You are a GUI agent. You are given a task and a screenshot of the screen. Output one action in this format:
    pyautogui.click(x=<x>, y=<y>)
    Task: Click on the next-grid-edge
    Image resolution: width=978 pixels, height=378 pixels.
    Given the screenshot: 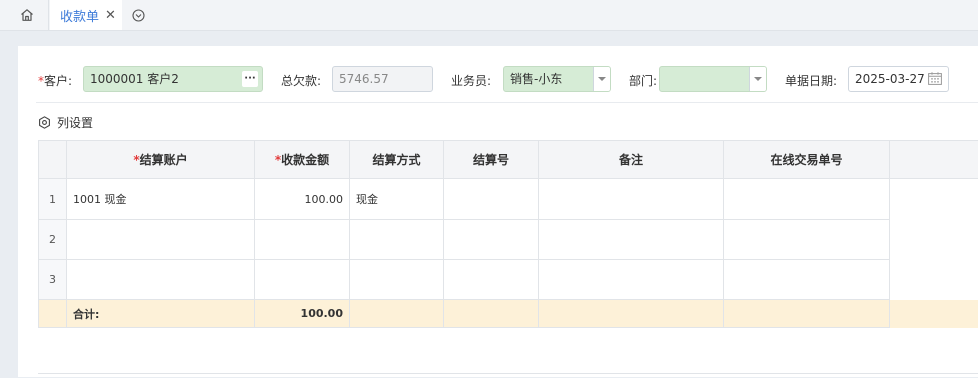 What is the action you would take?
    pyautogui.click(x=508, y=375)
    